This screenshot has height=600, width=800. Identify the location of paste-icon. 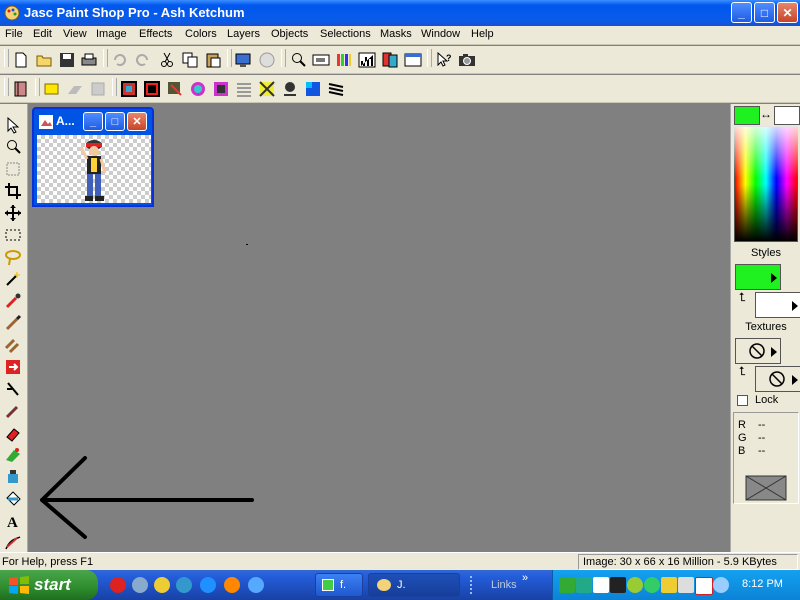
(213, 60).